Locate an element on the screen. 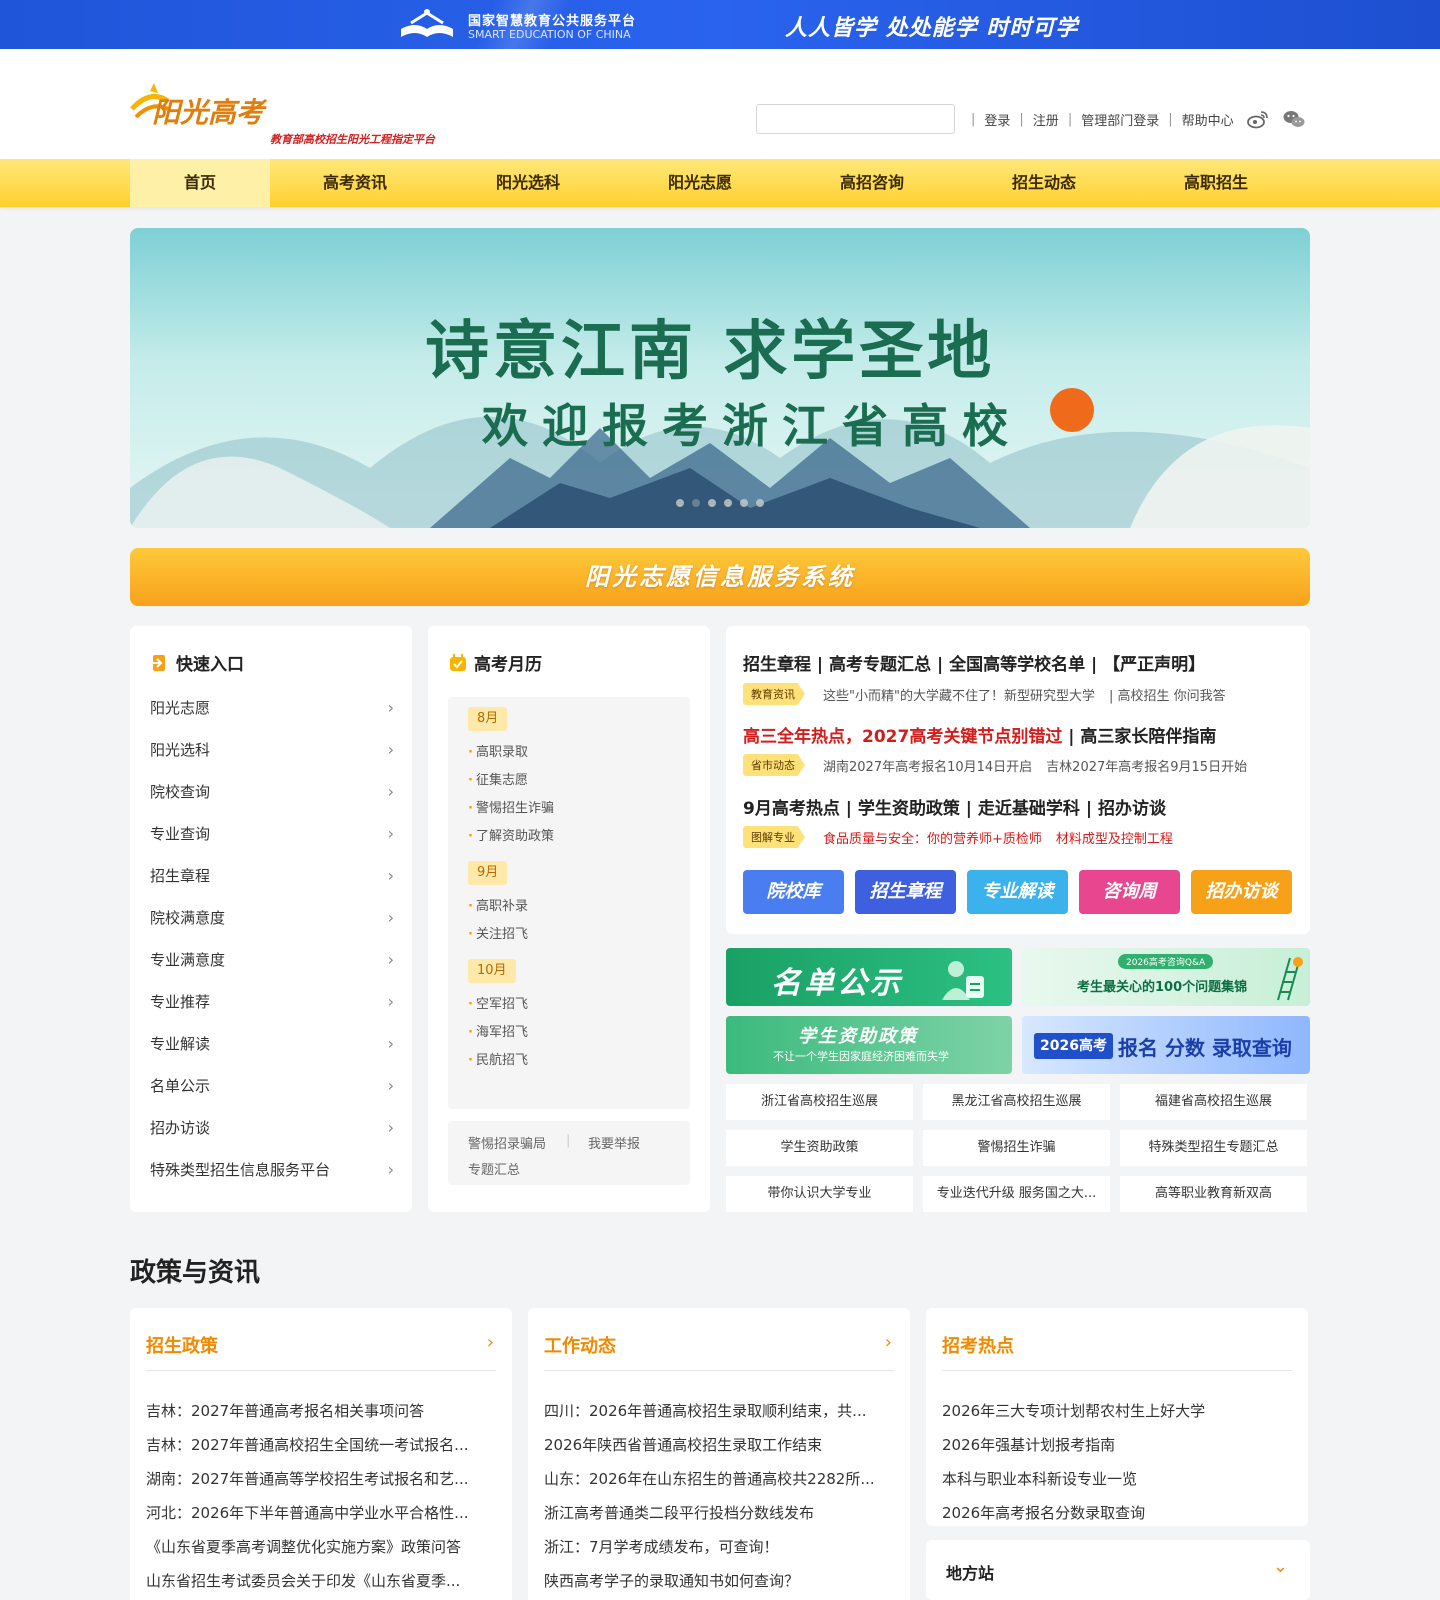 The width and height of the screenshot is (1440, 1600). quick-entry-item: 院校满意度 › is located at coordinates (272, 918).